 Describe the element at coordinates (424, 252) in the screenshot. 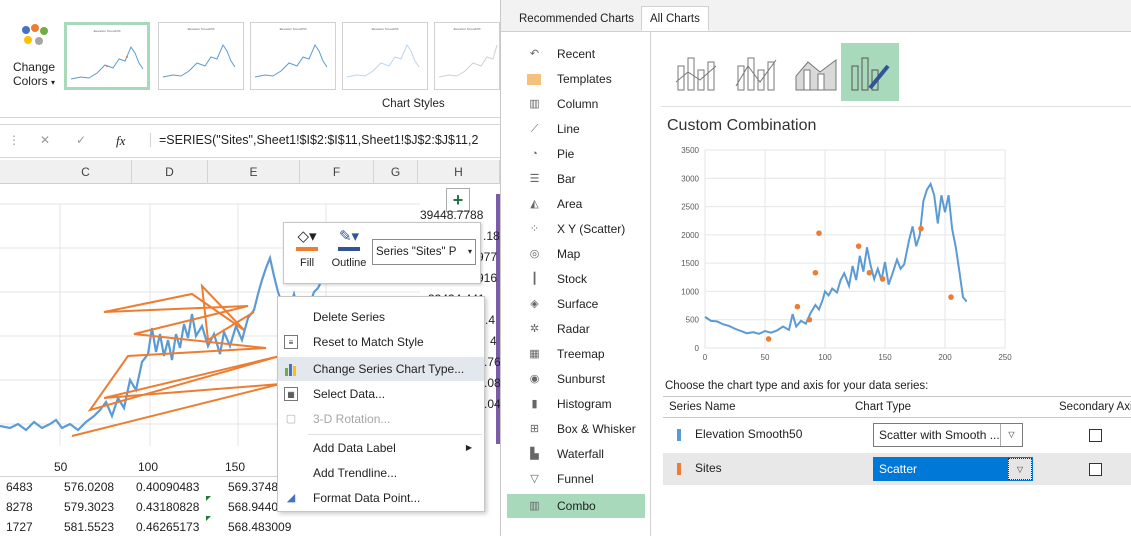

I see `series-selector-dropdown: Series "Sites" P ▾` at that location.